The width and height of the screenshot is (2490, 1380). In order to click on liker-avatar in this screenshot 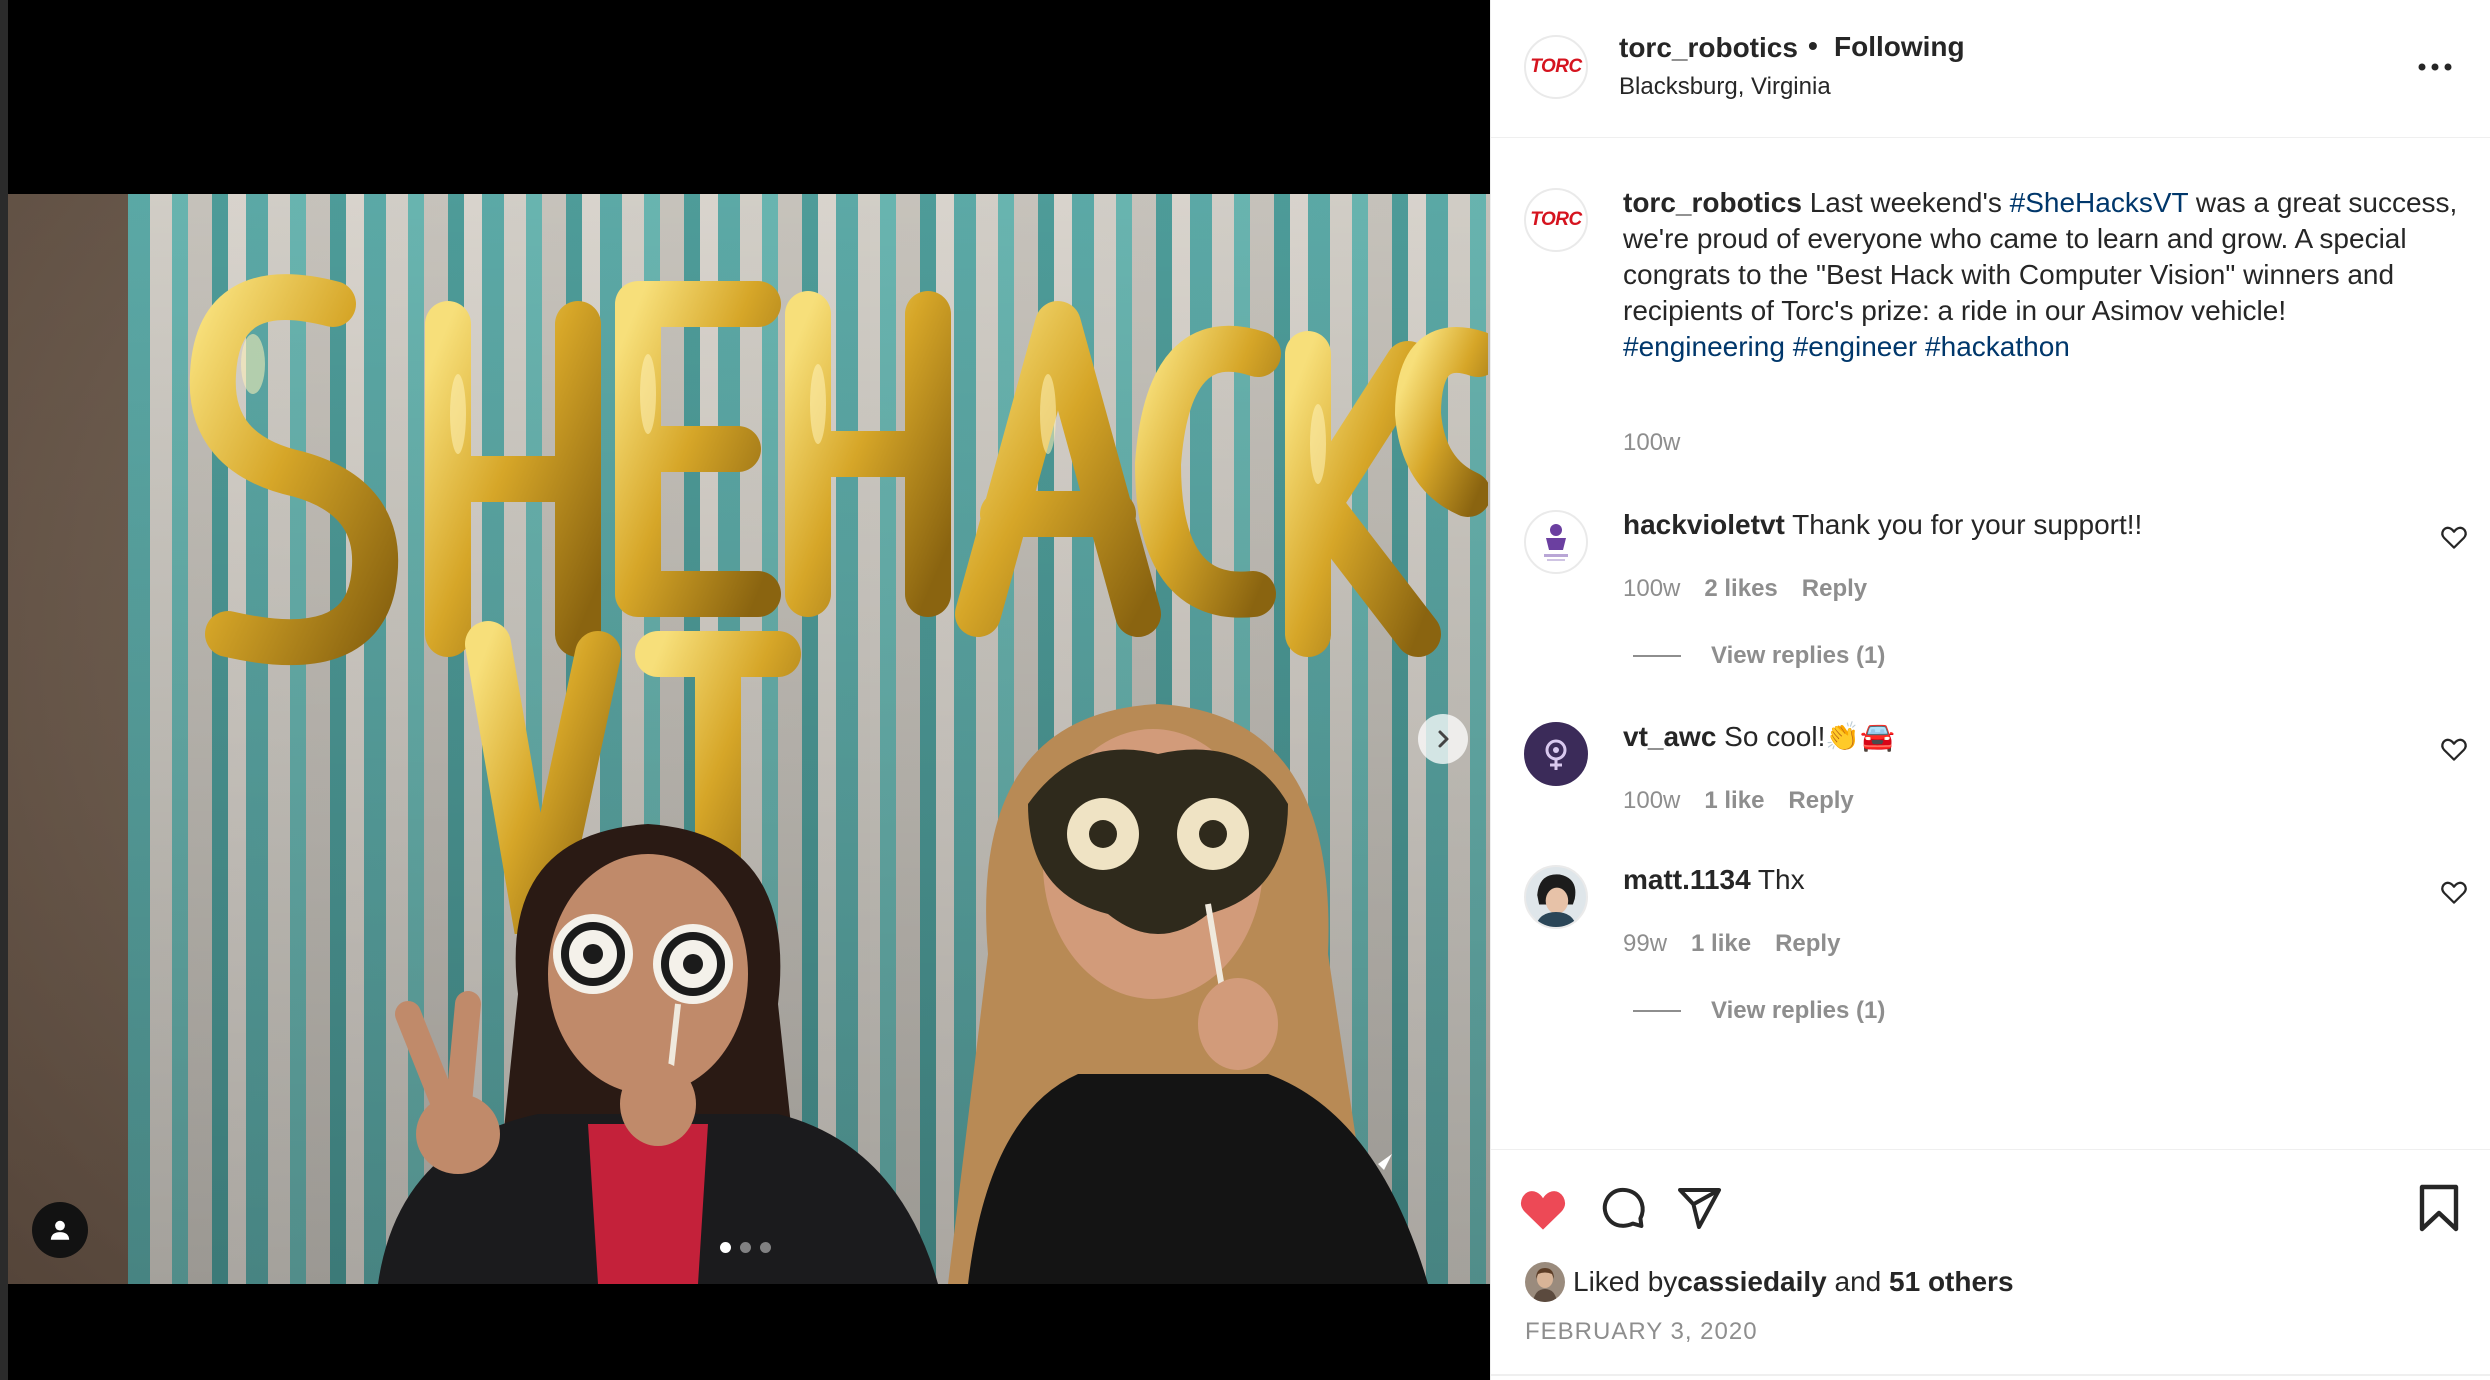, I will do `click(1545, 1282)`.